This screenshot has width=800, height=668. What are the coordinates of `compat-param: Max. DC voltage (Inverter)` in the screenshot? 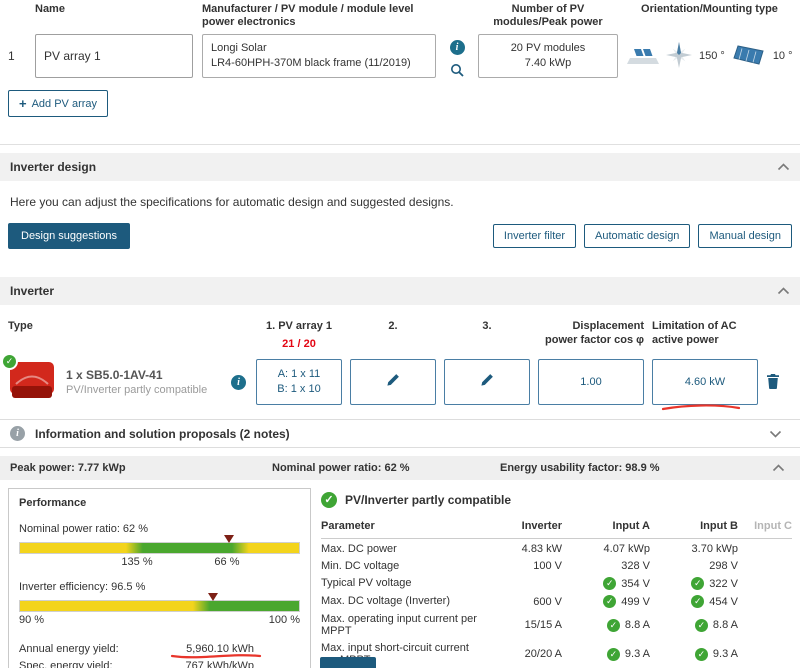 It's located at (385, 601).